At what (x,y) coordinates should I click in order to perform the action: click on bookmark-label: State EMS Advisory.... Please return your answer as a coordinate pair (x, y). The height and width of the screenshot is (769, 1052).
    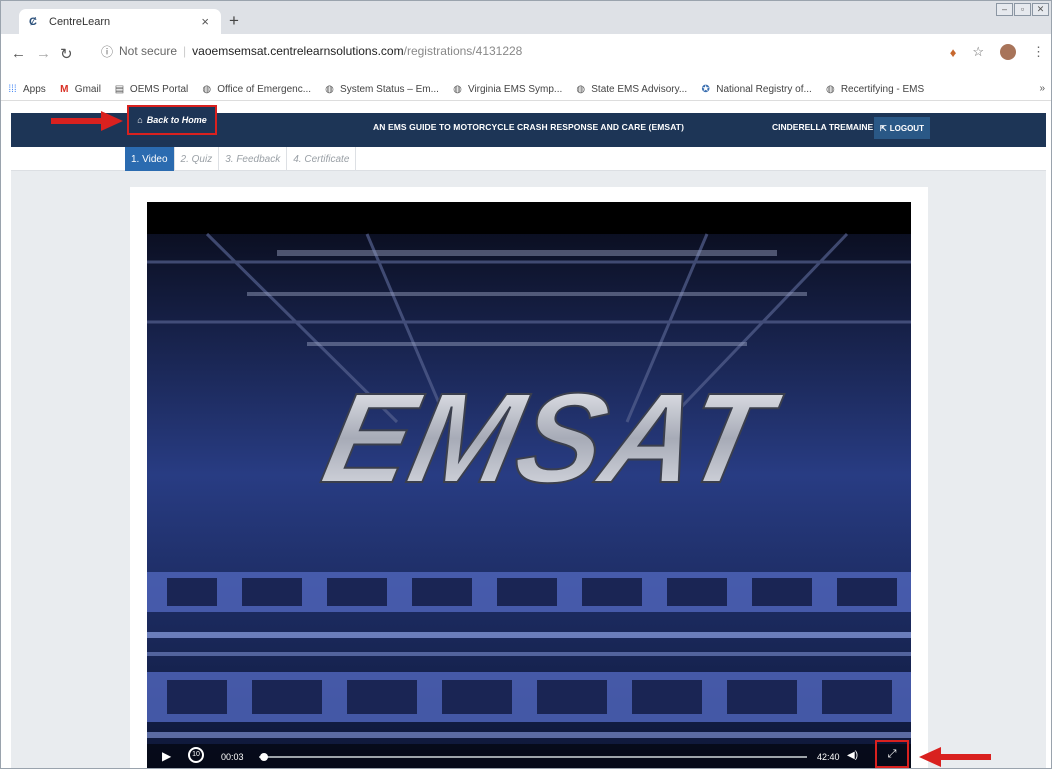
    Looking at the image, I should click on (639, 89).